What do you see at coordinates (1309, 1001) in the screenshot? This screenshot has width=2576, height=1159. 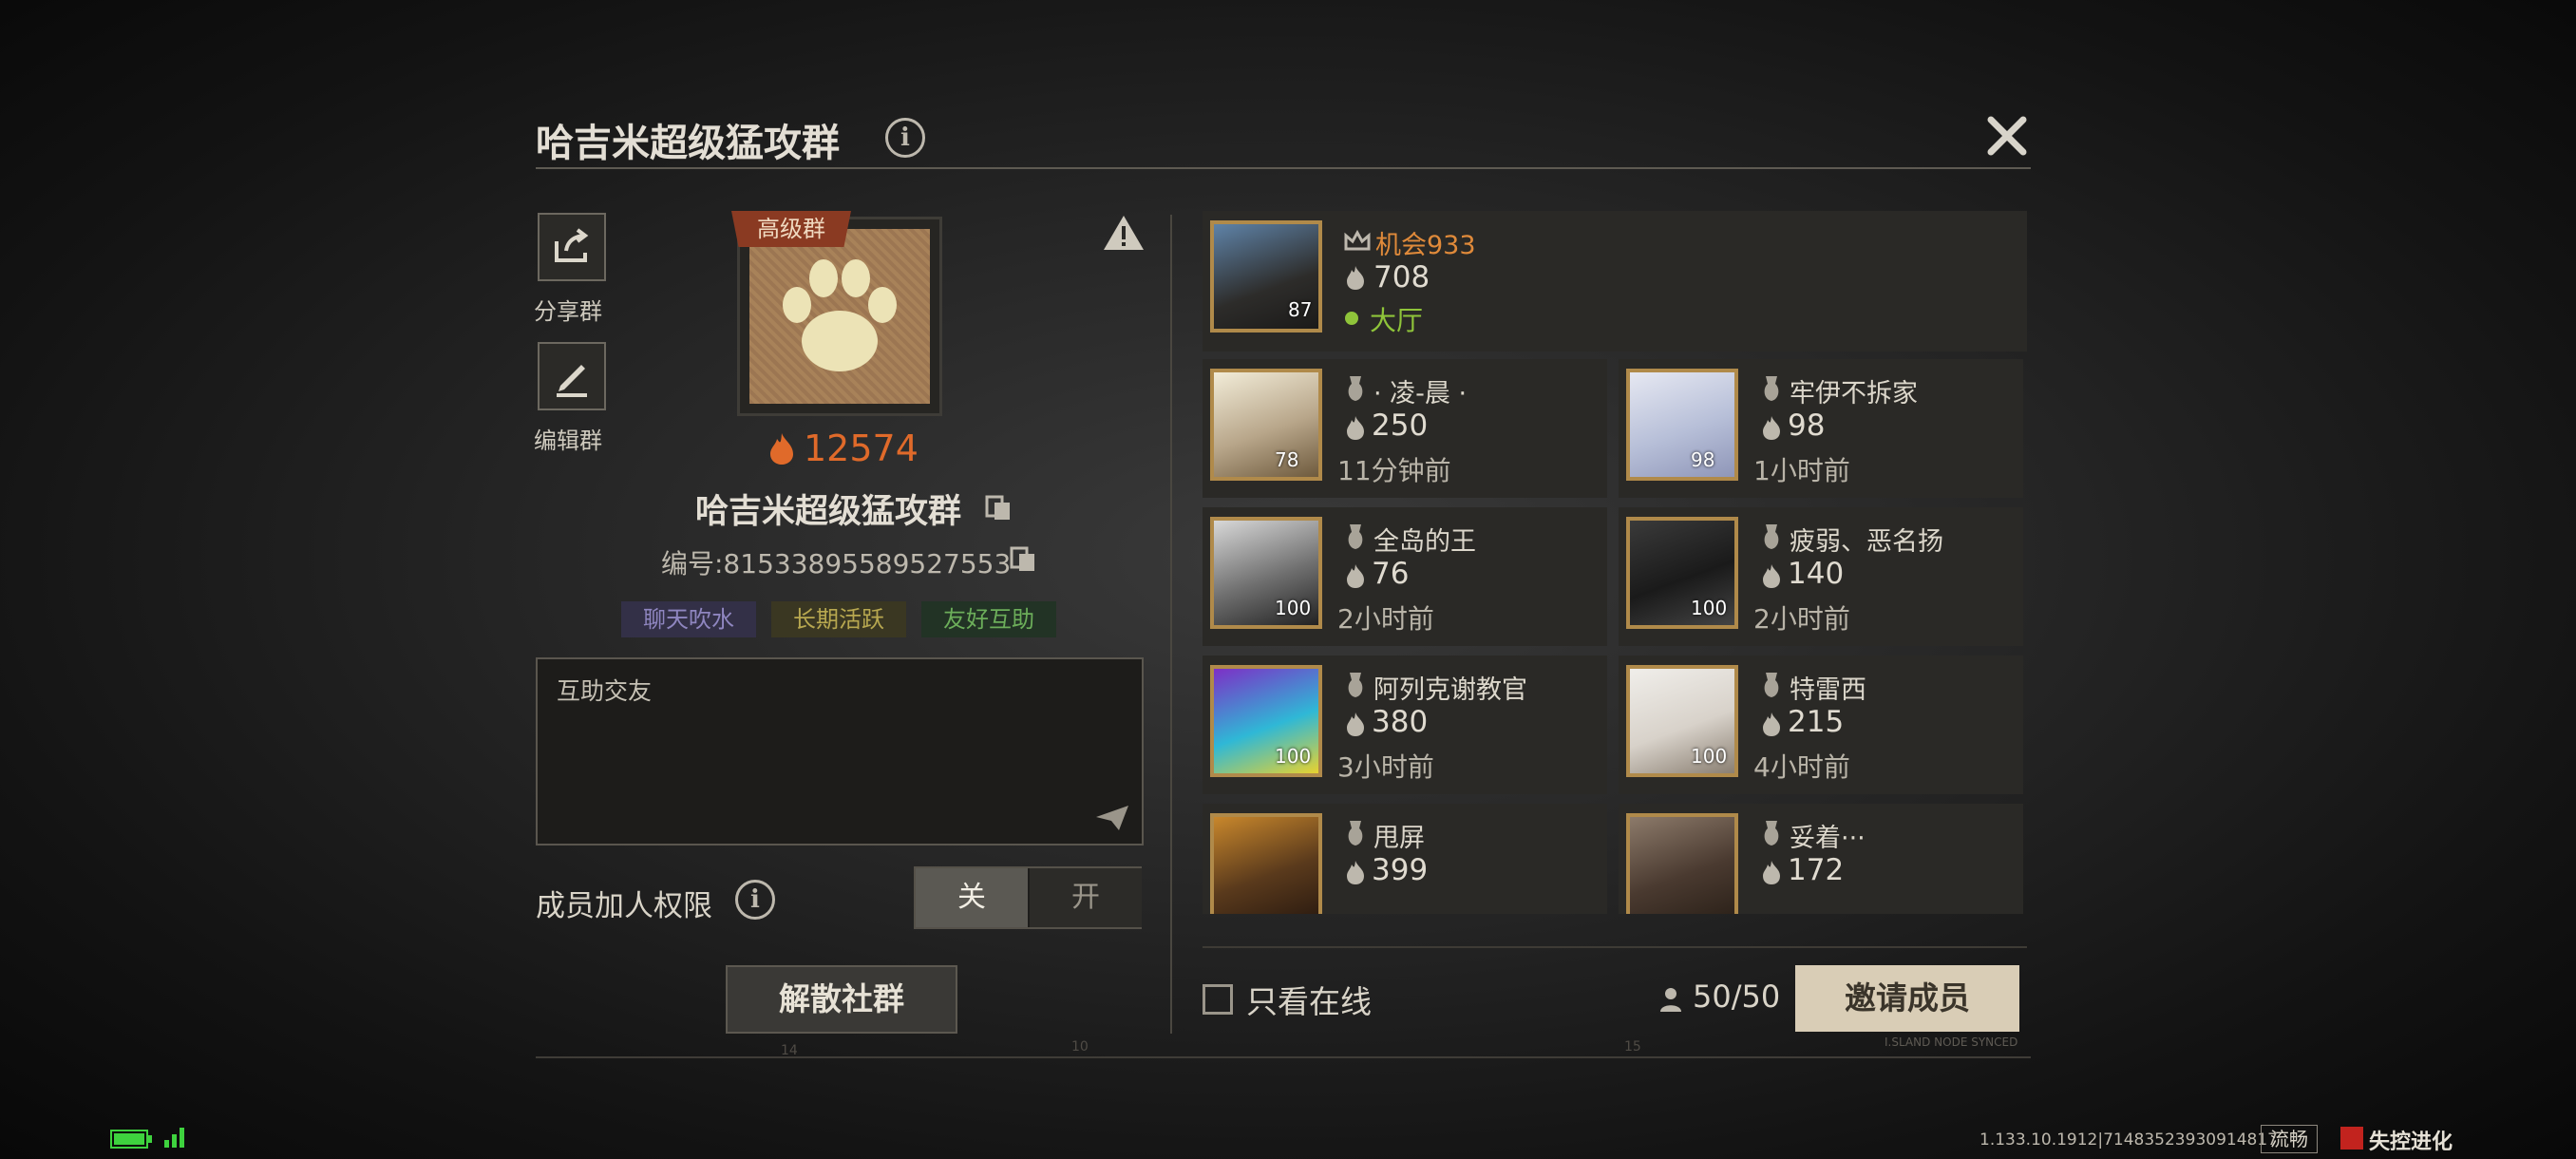 I see `online-only-label: 只看在线` at bounding box center [1309, 1001].